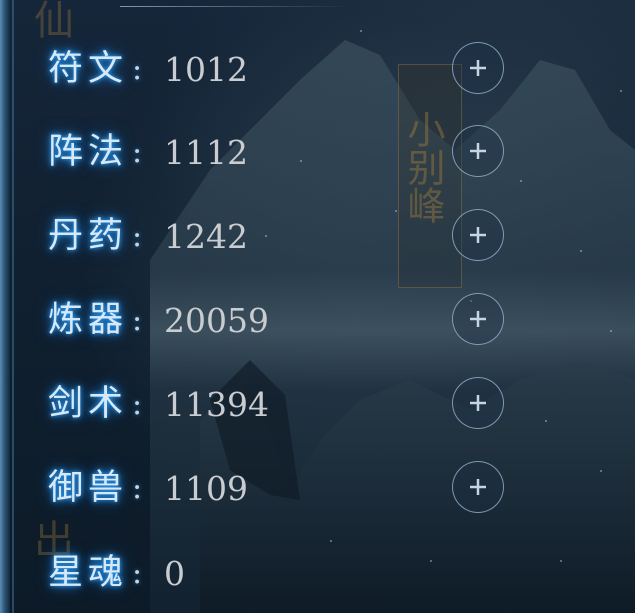  I want to click on stat-row-yushou: 御兽 : 1109, so click(308, 487).